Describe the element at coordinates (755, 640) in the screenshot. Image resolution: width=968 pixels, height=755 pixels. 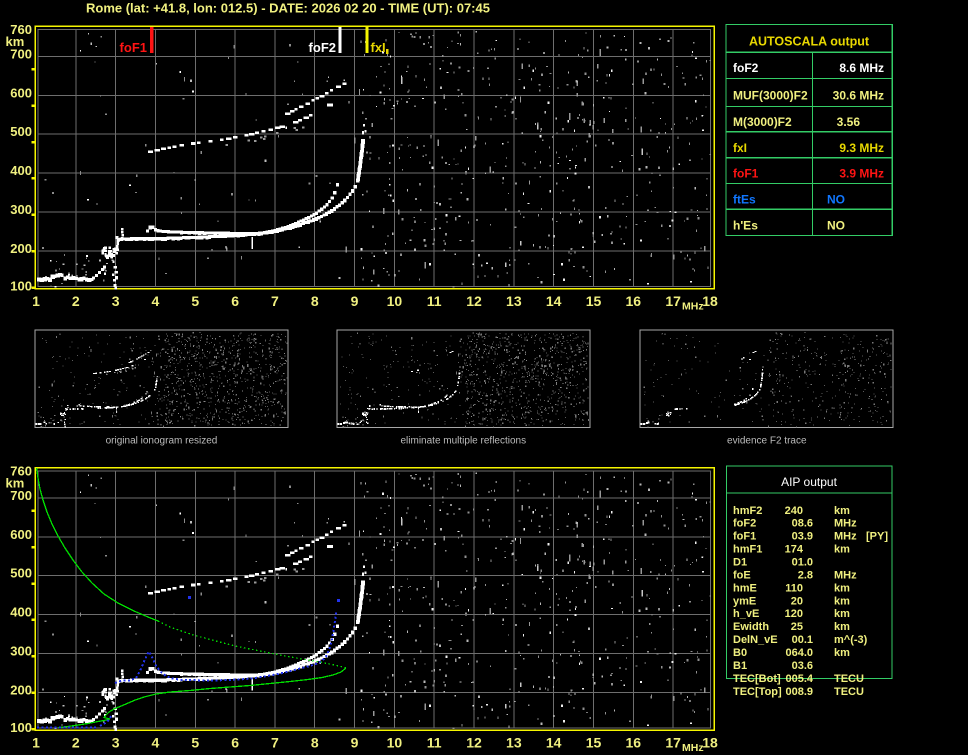
I see `svg-text: DelN_vE` at that location.